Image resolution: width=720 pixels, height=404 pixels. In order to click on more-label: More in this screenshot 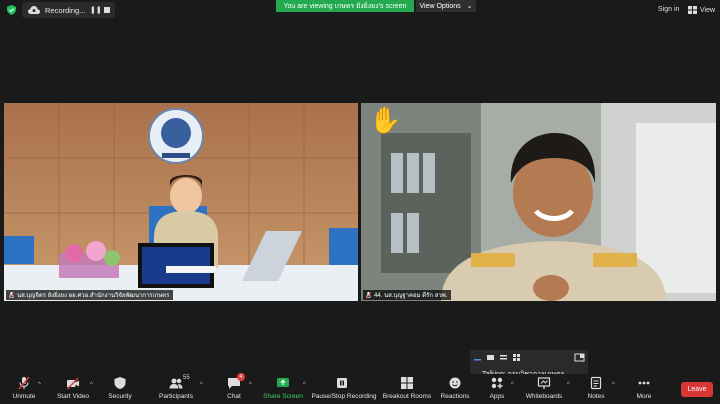, I will do `click(644, 396)`.